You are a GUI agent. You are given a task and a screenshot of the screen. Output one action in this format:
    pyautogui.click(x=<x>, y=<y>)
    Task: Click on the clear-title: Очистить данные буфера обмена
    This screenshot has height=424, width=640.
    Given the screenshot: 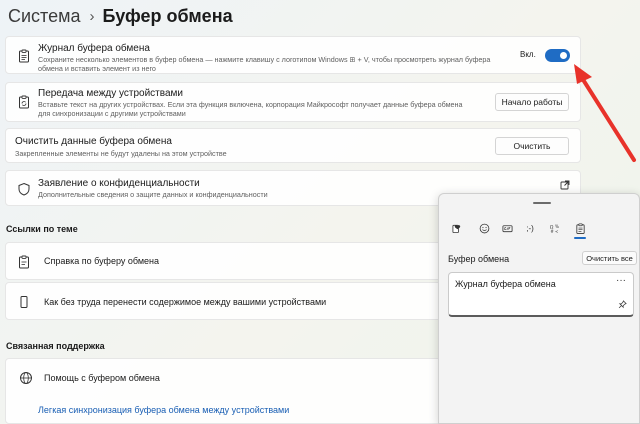 What is the action you would take?
    pyautogui.click(x=93, y=141)
    